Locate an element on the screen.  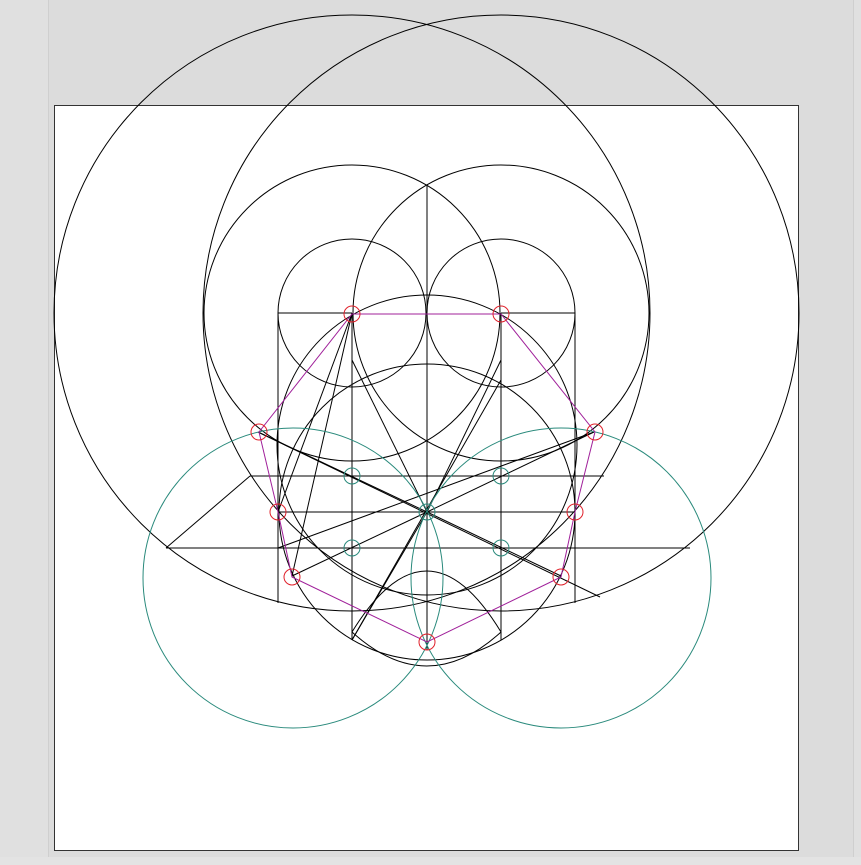
left-steep-line is located at coordinates (315, 412).